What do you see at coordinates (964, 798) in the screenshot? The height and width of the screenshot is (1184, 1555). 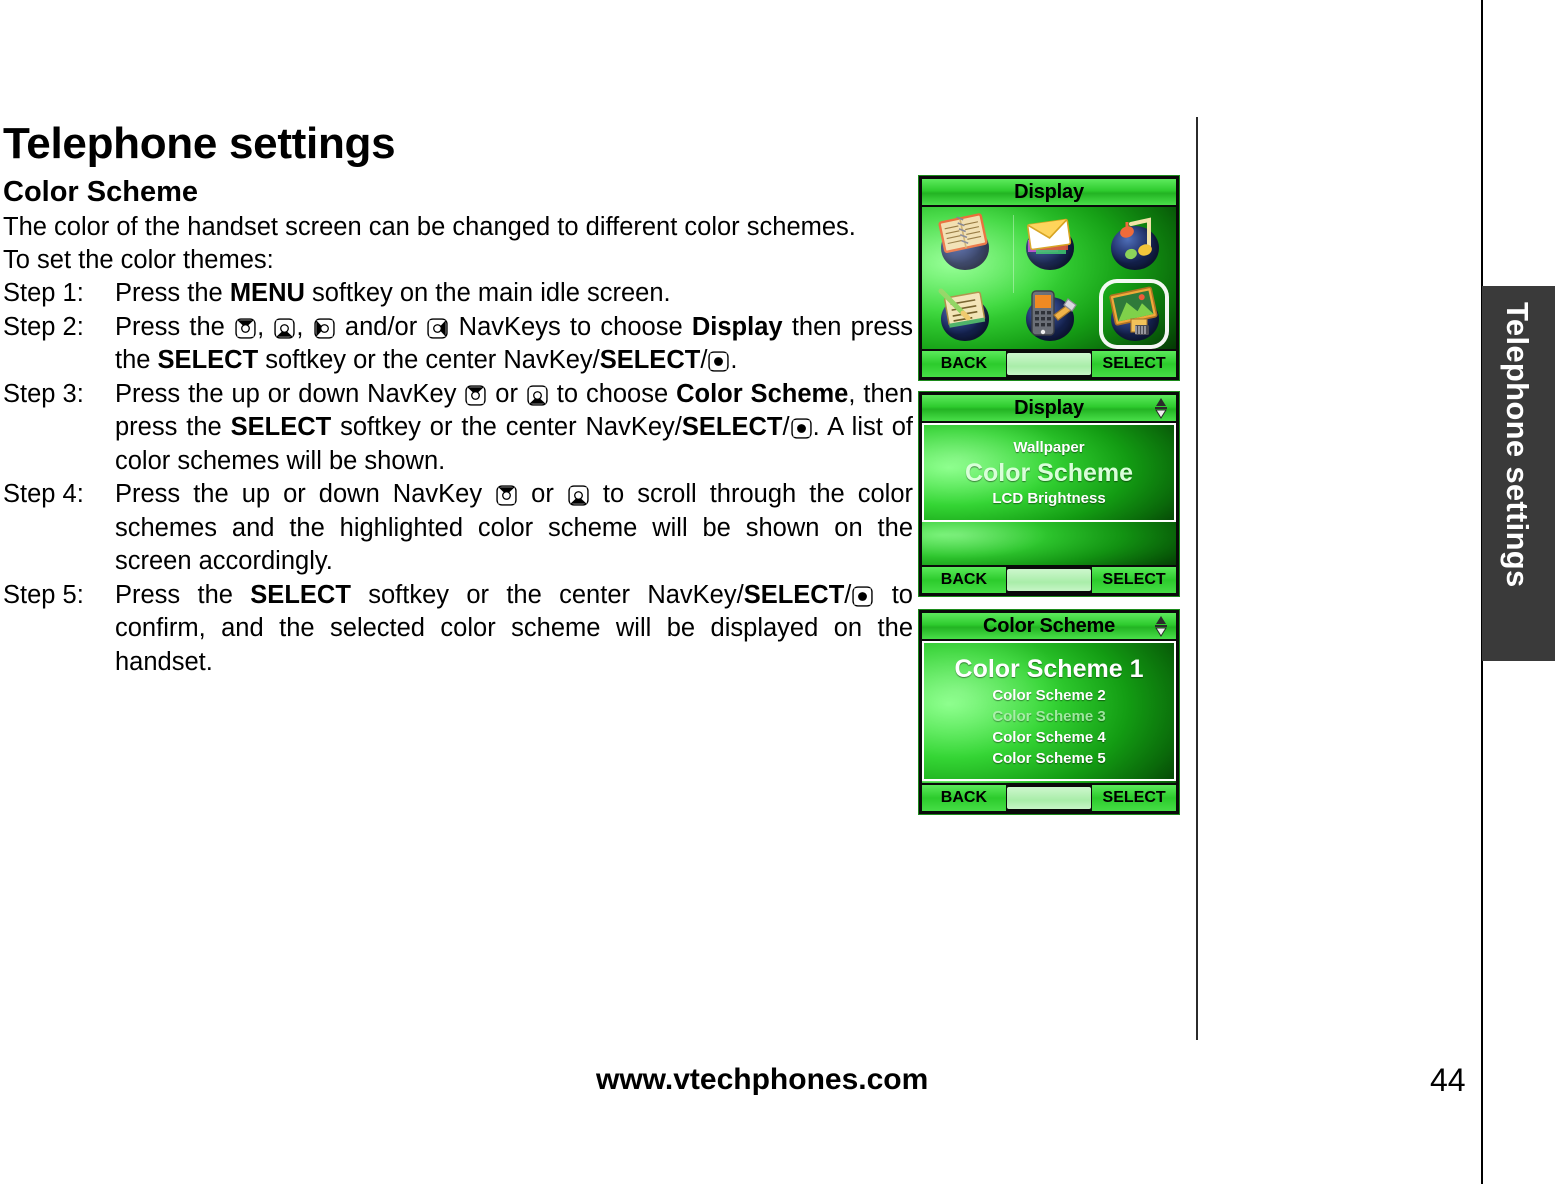 I see `screen3-back-softkey: BACK` at bounding box center [964, 798].